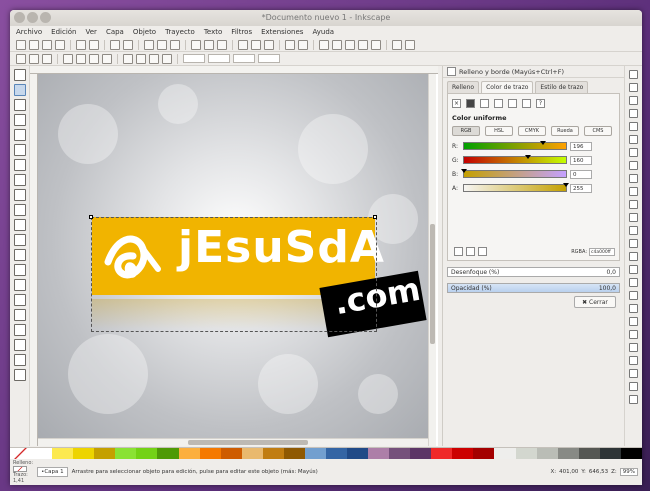 This screenshot has width=650, height=491. What do you see at coordinates (20, 105) in the screenshot?
I see `tweak-tool-icon` at bounding box center [20, 105].